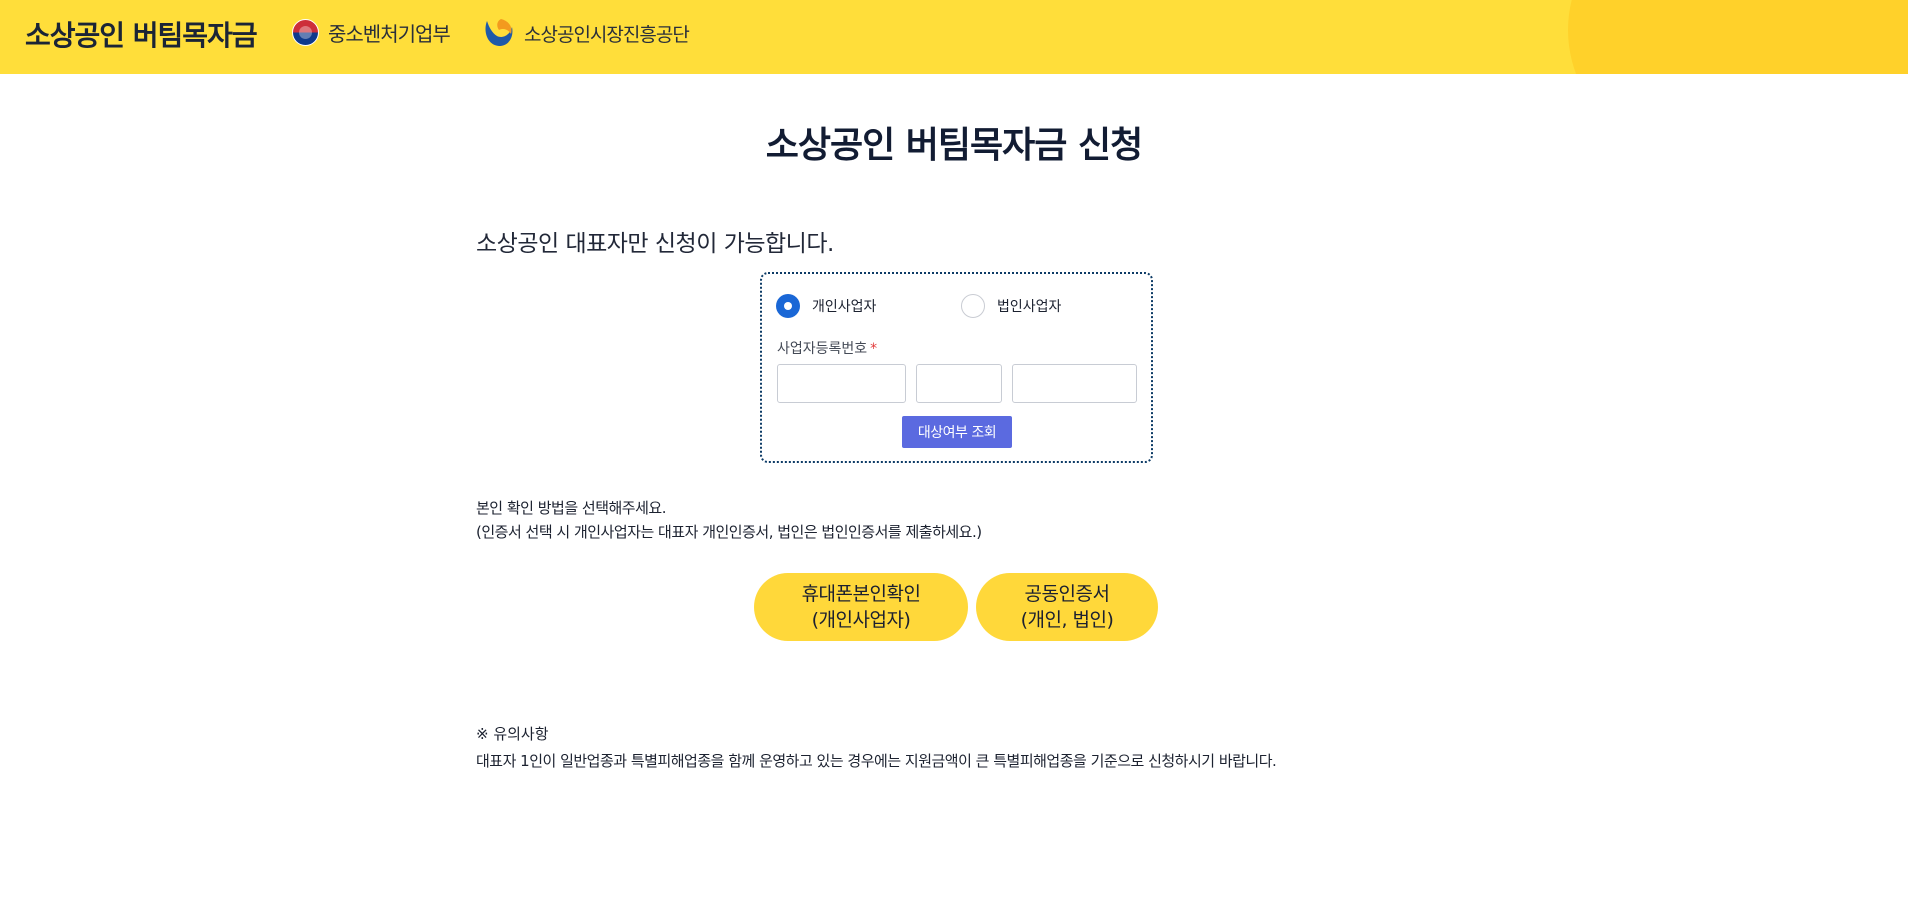 The image size is (1908, 923). What do you see at coordinates (1738, 37) in the screenshot?
I see `header-decoration` at bounding box center [1738, 37].